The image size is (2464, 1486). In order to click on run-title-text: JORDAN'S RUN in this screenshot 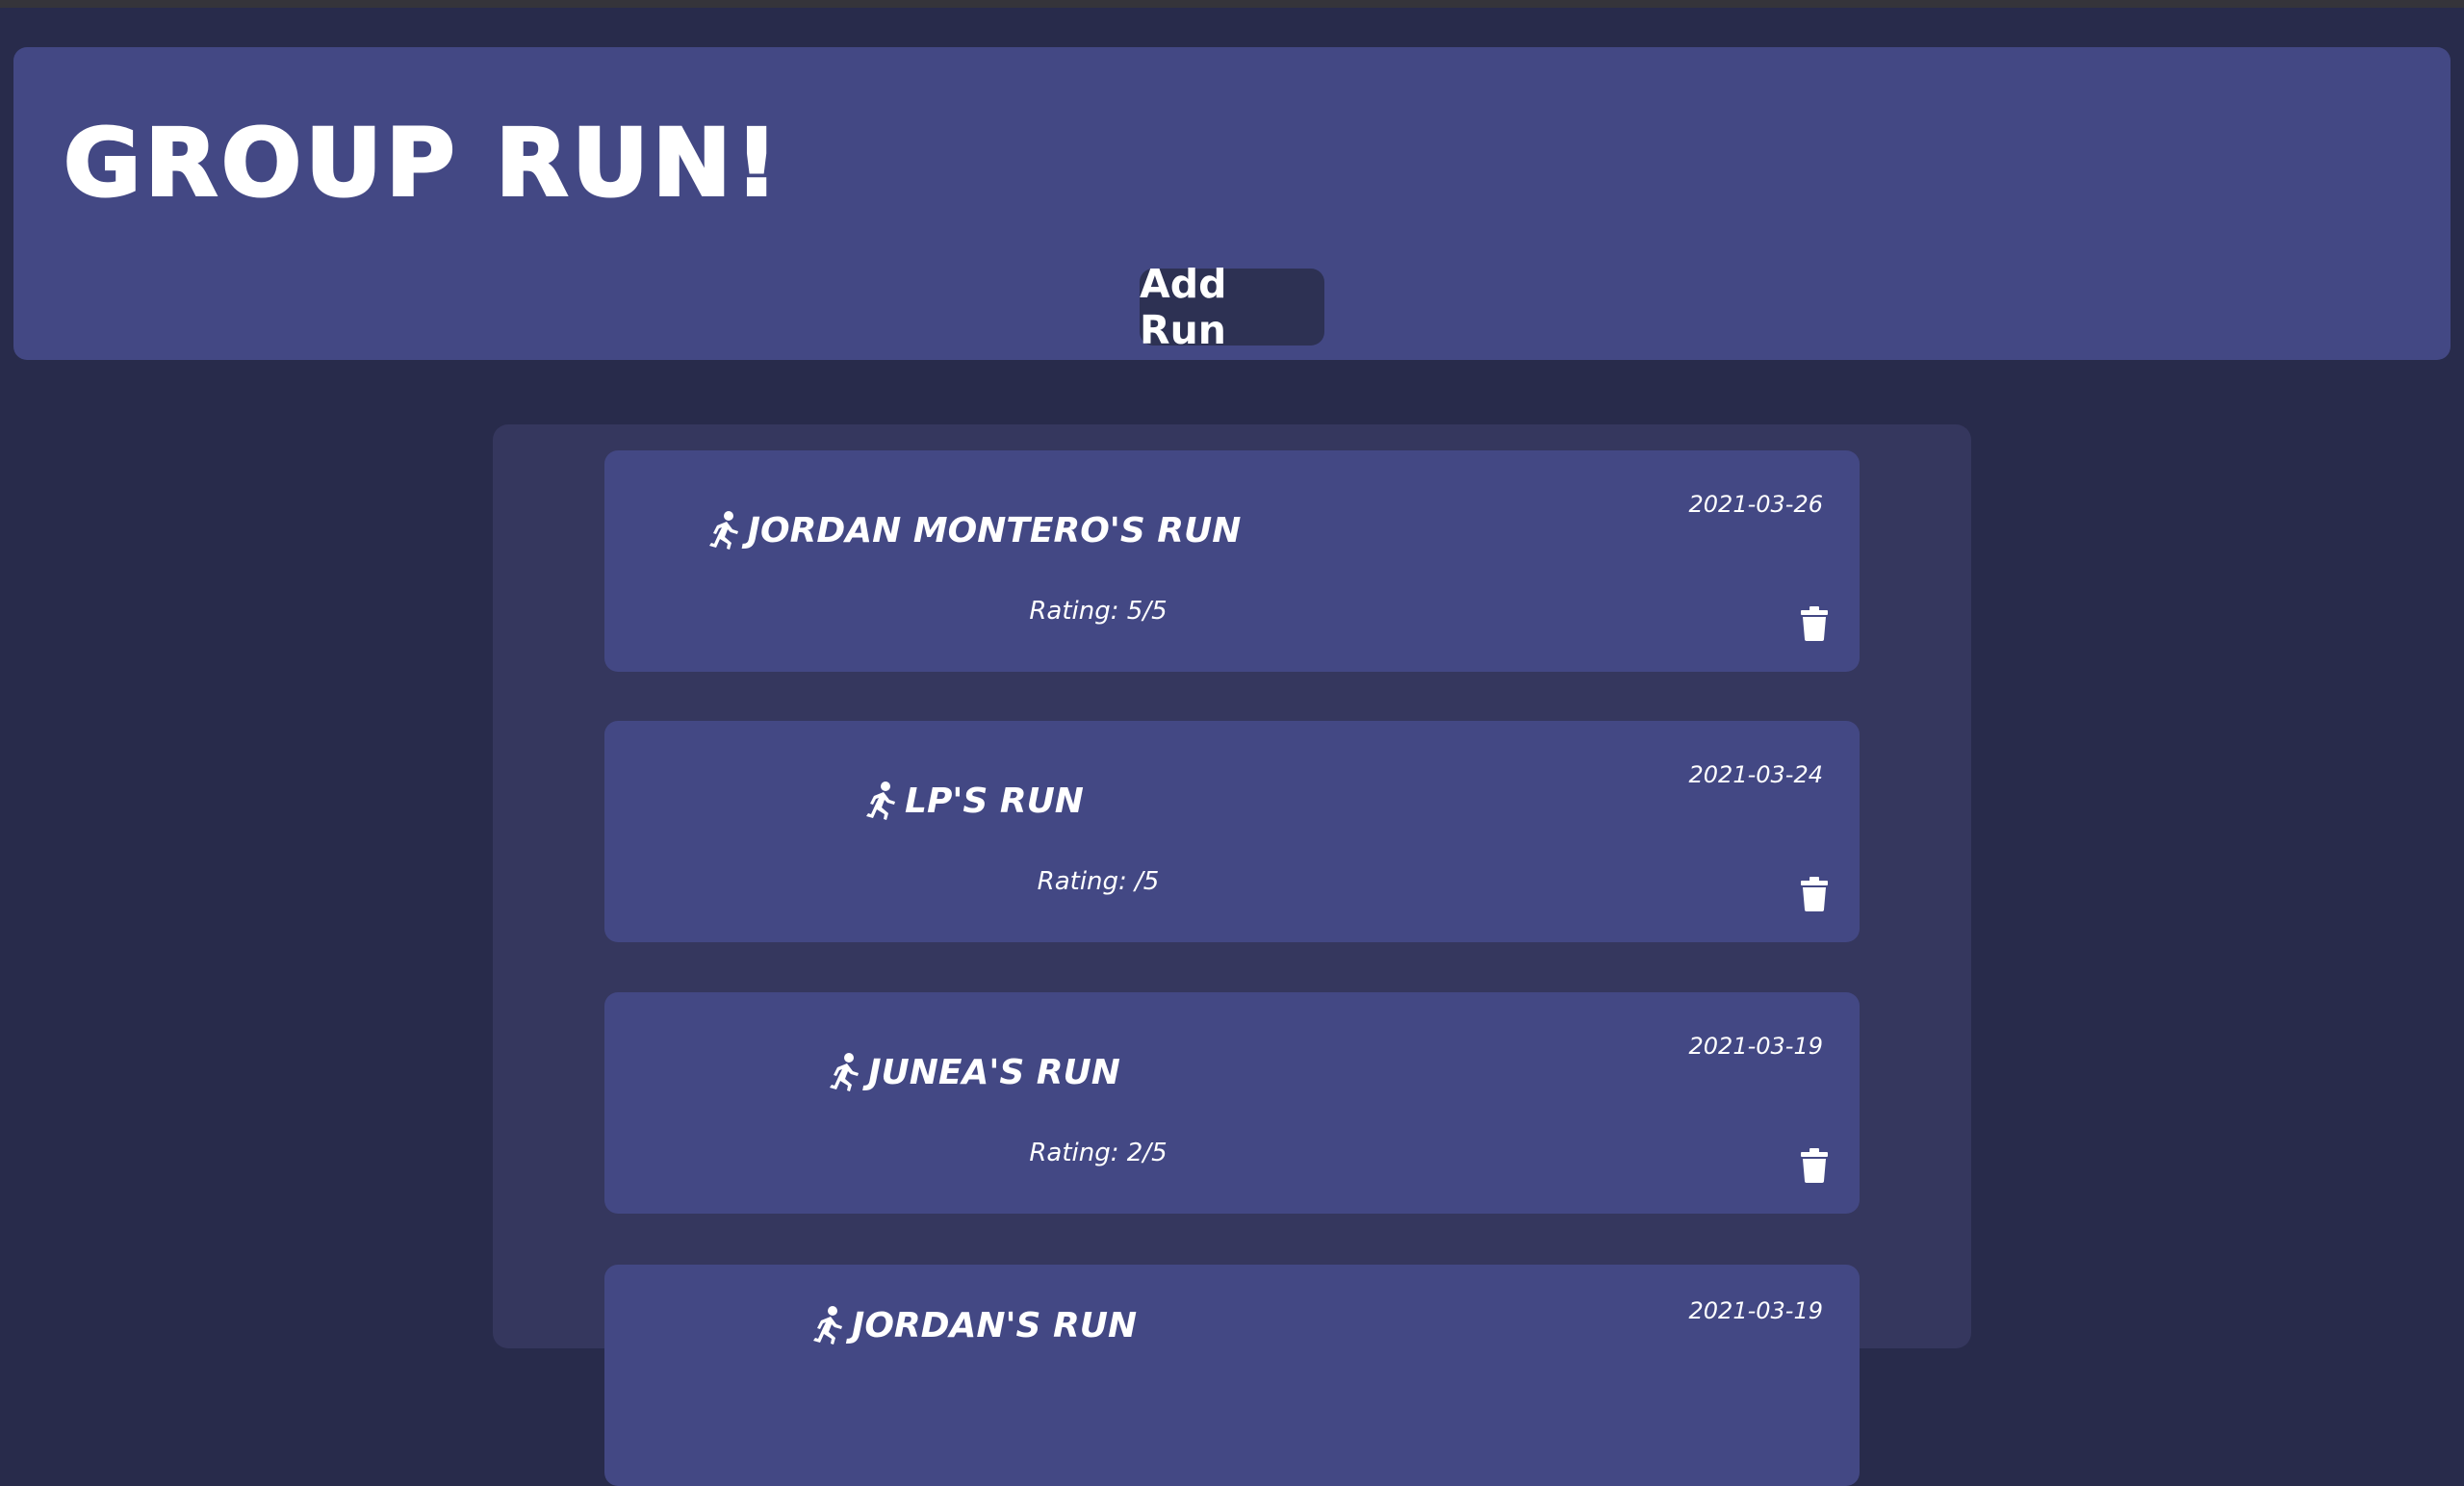, I will do `click(994, 1325)`.